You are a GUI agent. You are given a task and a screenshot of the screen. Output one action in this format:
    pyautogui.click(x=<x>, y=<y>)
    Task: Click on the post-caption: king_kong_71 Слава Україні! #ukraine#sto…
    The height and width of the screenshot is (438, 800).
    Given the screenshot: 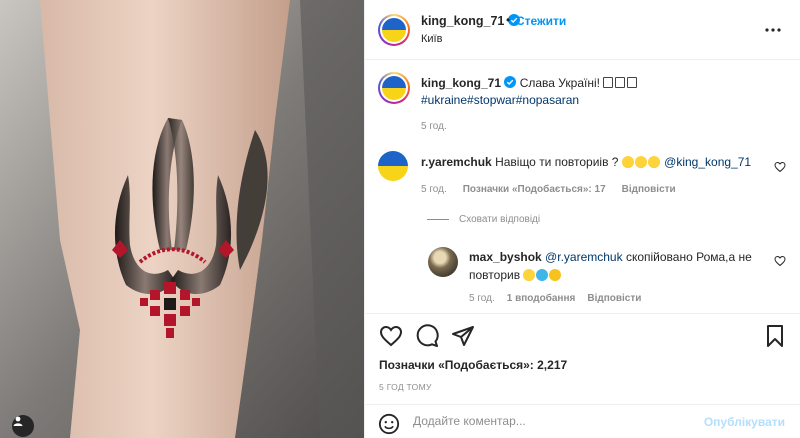 What is the action you would take?
    pyautogui.click(x=601, y=92)
    